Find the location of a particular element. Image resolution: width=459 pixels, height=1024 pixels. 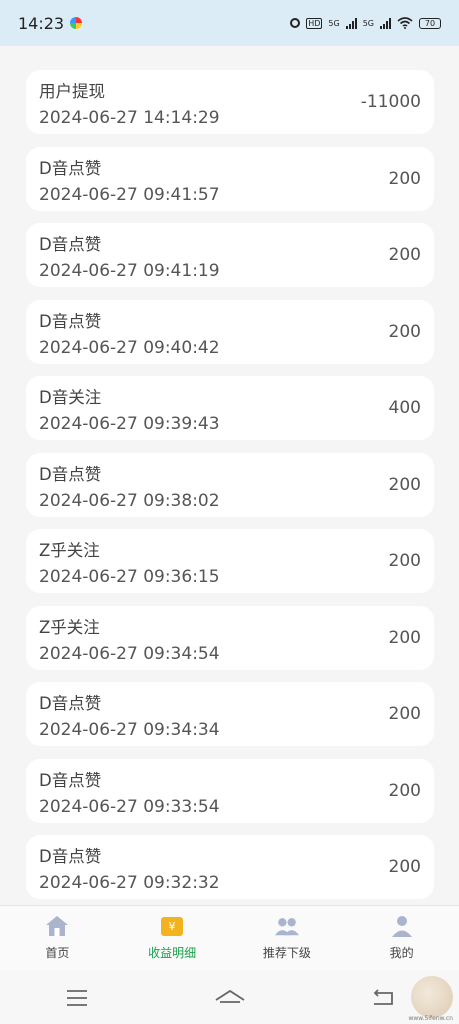

income-record-card: D音点赞 2024-06-27 09:33:54 200 is located at coordinates (230, 790).